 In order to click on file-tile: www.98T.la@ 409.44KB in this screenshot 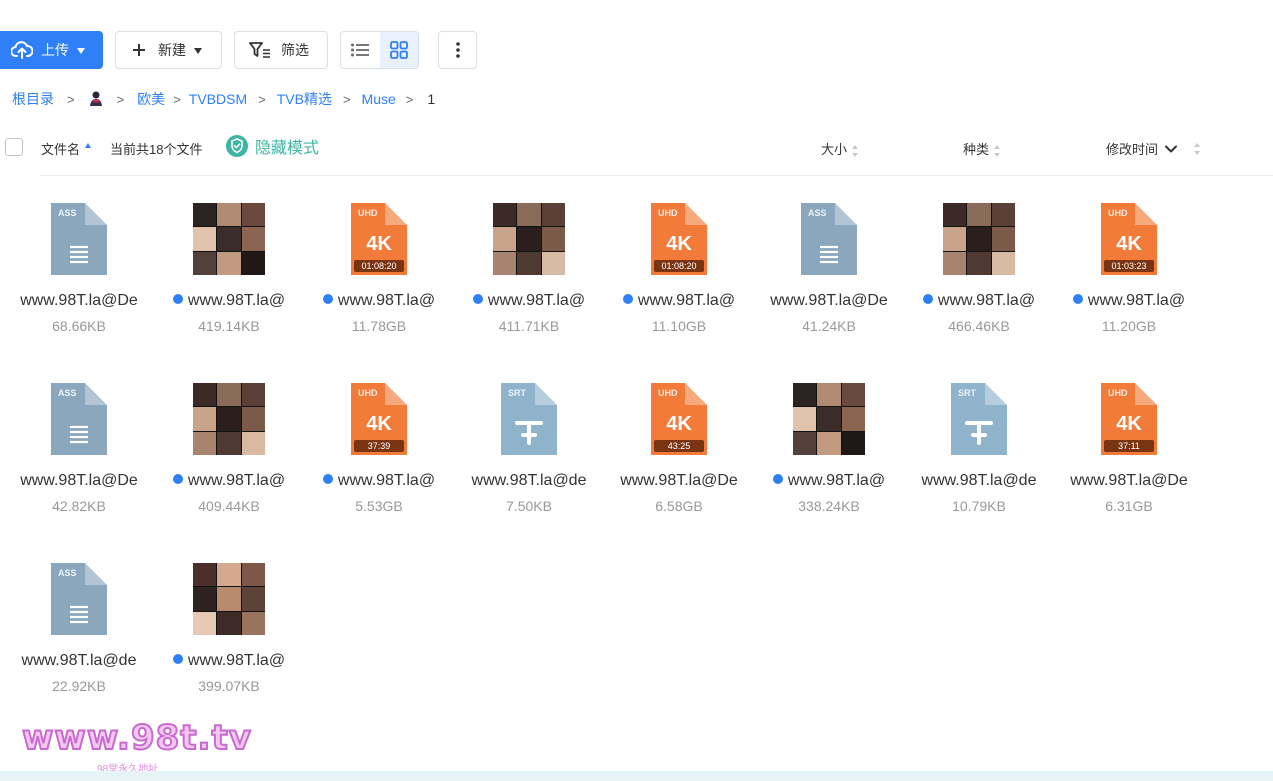, I will do `click(229, 452)`.